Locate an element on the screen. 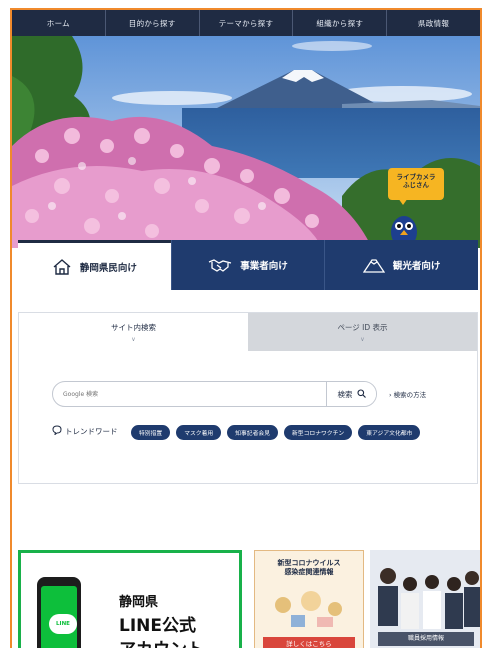 The image size is (488, 648). handshake-icon is located at coordinates (220, 265).